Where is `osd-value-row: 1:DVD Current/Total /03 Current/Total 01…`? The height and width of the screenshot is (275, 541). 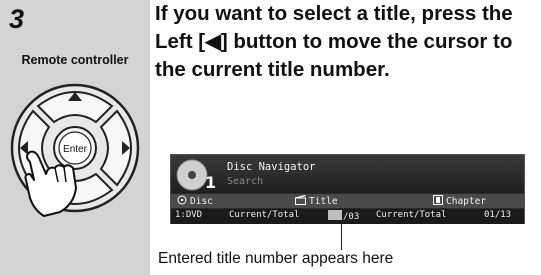 osd-value-row: 1:DVD Current/Total /03 Current/Total 01… is located at coordinates (347, 216).